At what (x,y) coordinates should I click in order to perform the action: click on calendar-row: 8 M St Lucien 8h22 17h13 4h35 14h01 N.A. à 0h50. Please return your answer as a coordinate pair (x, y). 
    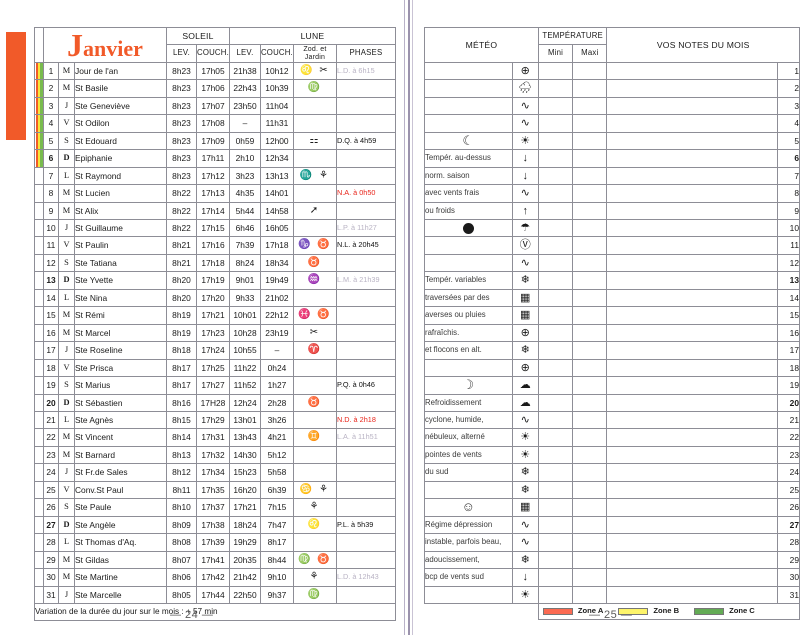
    Looking at the image, I should click on (215, 193).